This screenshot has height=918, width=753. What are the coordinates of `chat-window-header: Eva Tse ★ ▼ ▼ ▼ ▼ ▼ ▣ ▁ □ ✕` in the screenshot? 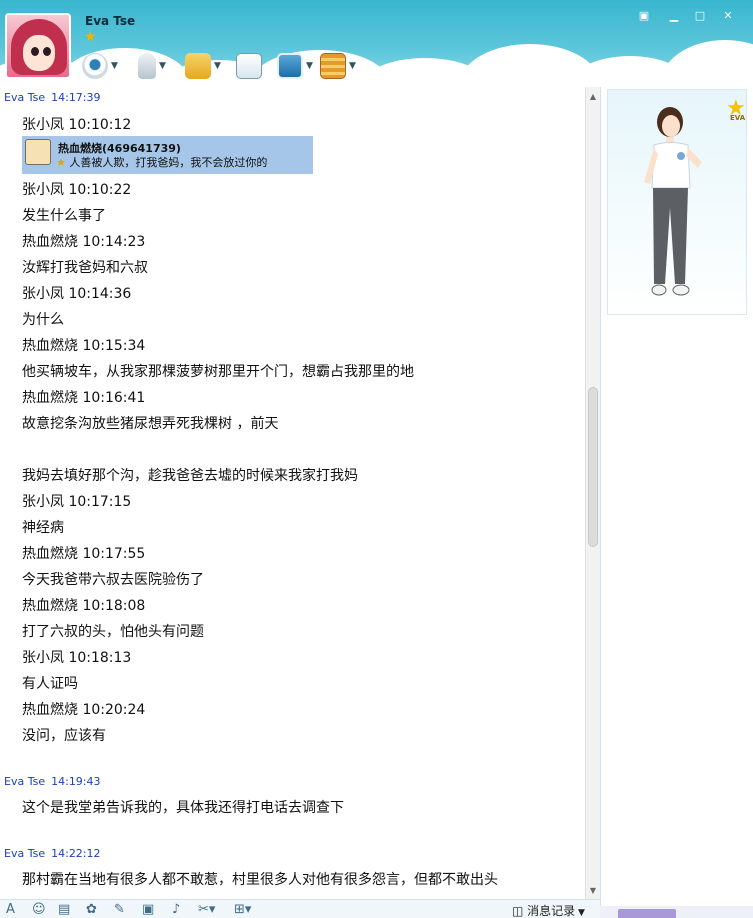 It's located at (376, 43).